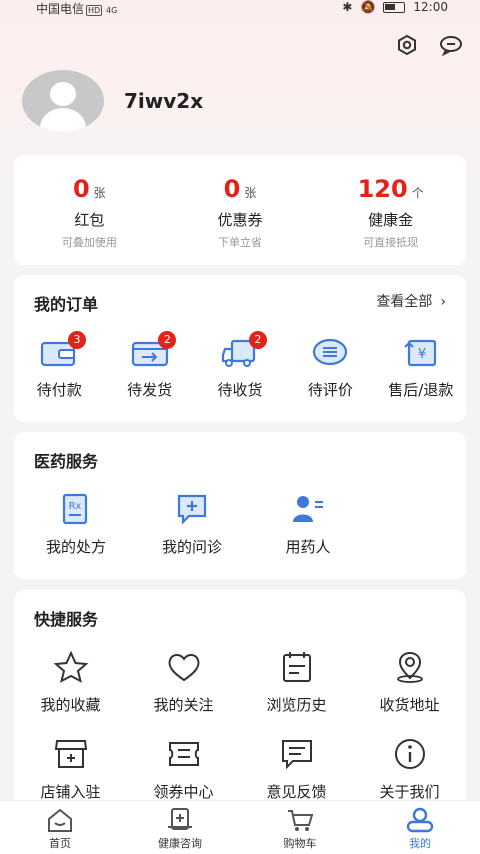  Describe the element at coordinates (409, 705) in the screenshot. I see `quick-label: 收货地址` at that location.